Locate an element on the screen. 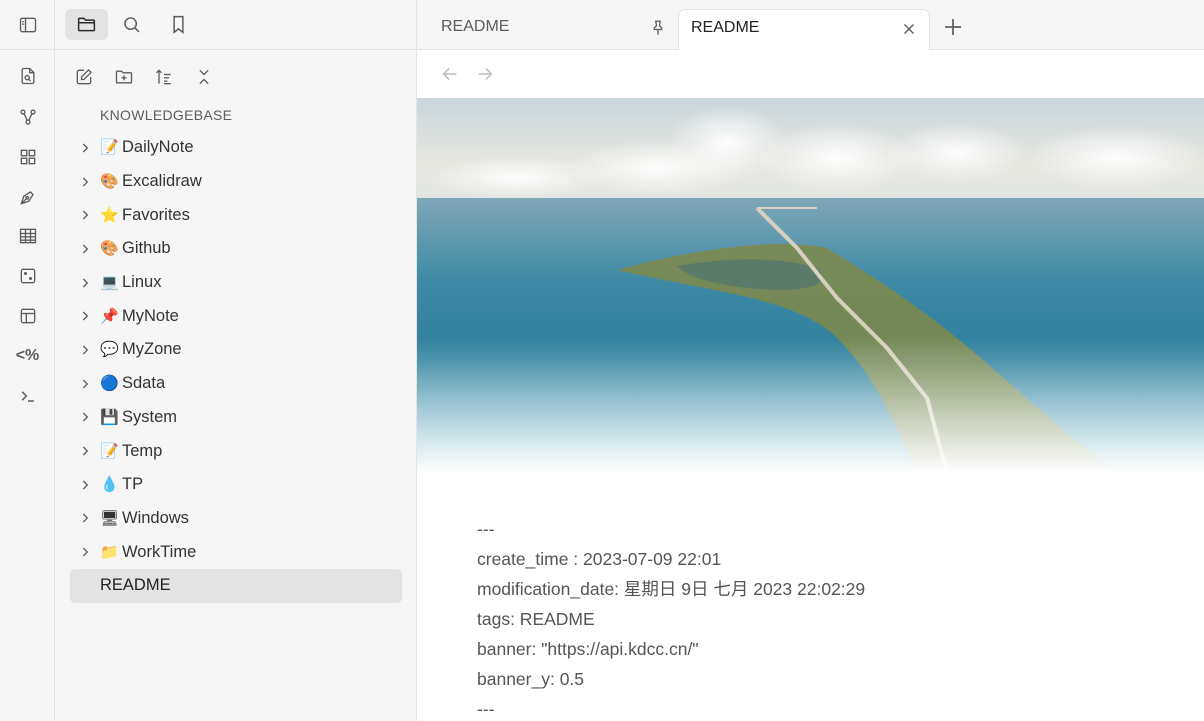 The image size is (1204, 721). tab-bar: README README is located at coordinates (810, 25).